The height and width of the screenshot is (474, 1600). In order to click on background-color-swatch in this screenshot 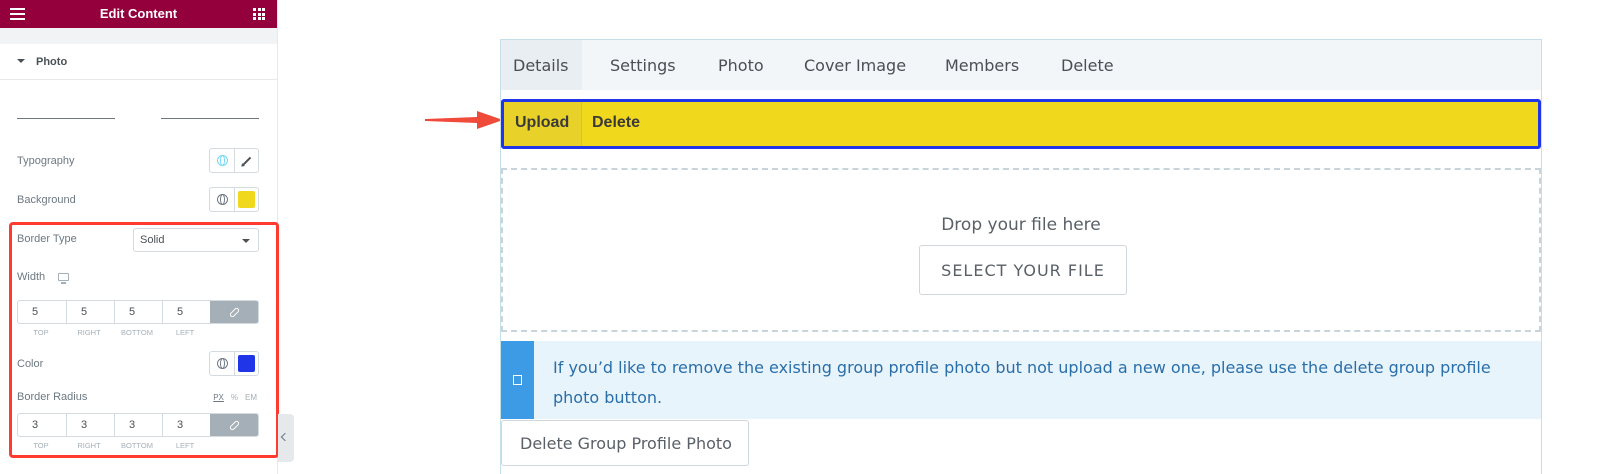, I will do `click(246, 199)`.